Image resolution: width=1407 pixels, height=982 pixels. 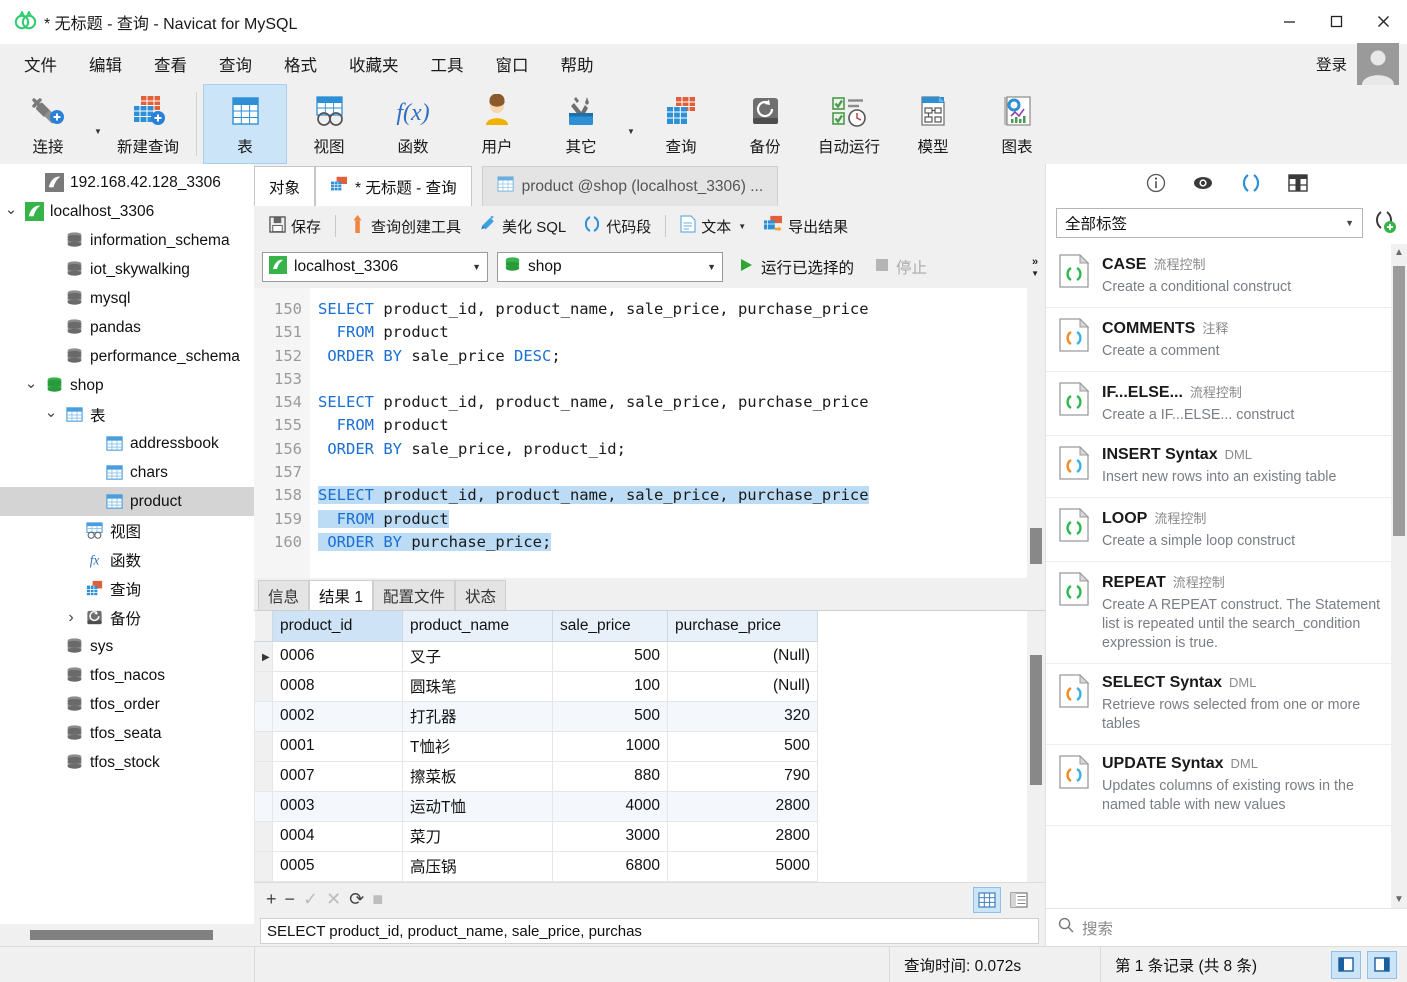 I want to click on minimize-button, so click(x=1289, y=22).